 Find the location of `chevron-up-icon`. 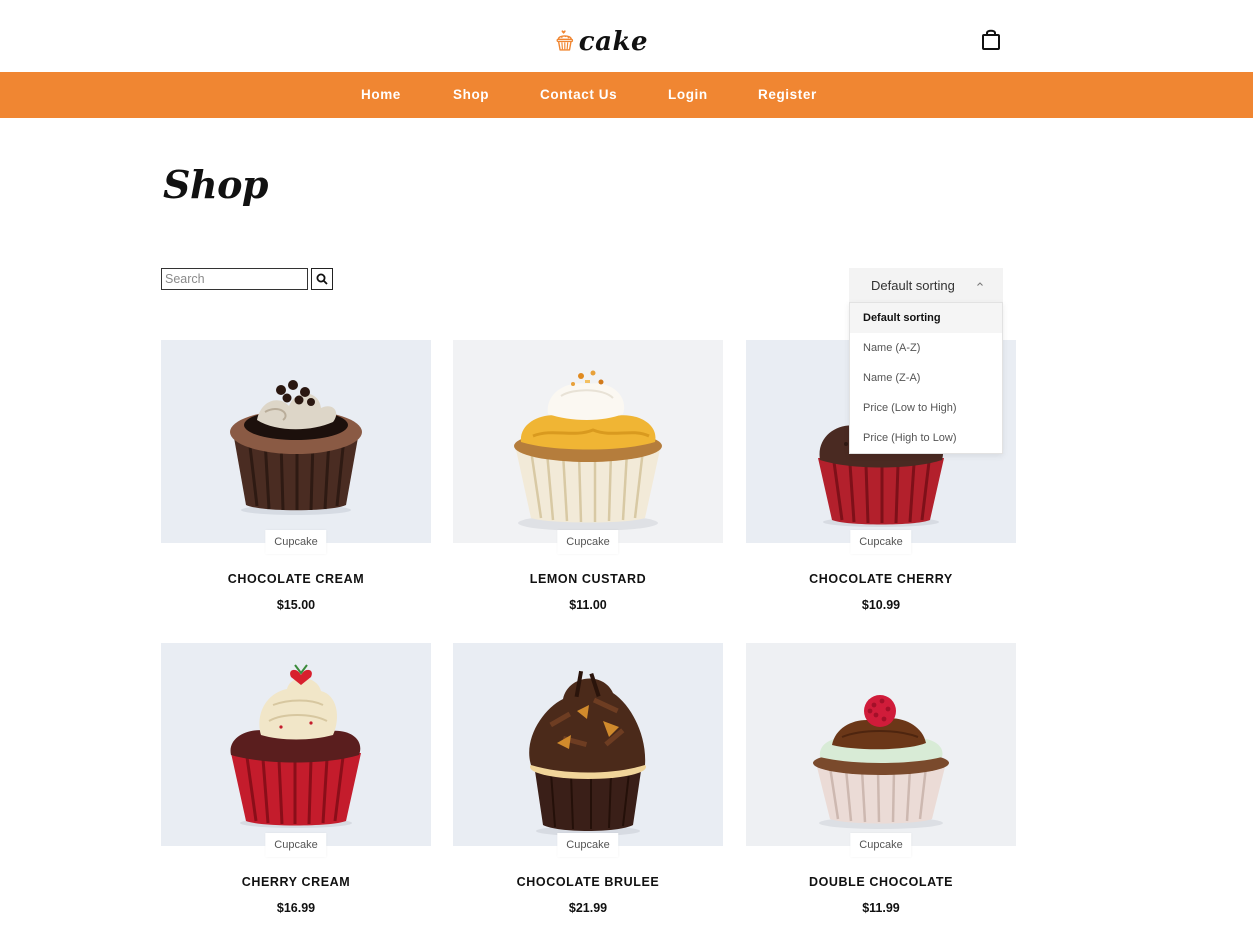

chevron-up-icon is located at coordinates (980, 284).